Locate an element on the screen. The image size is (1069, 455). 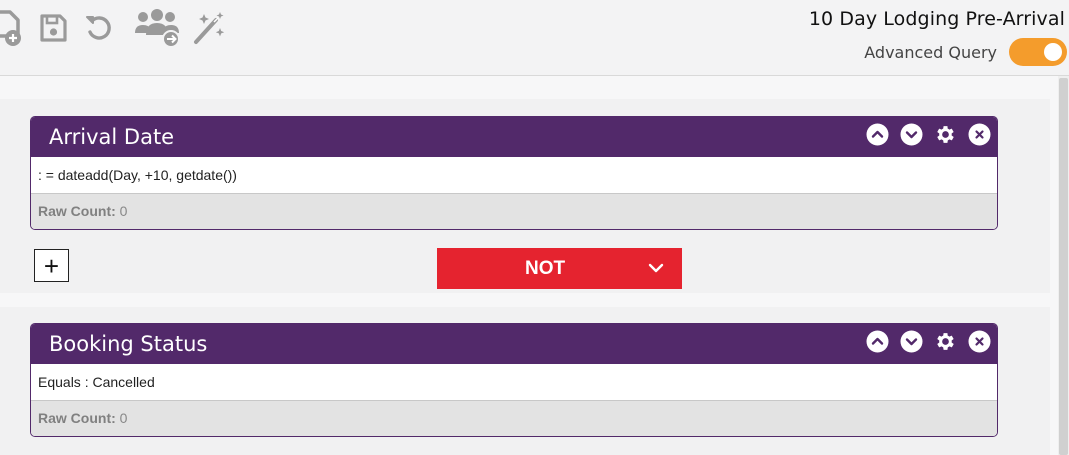
save-icon is located at coordinates (53, 28).